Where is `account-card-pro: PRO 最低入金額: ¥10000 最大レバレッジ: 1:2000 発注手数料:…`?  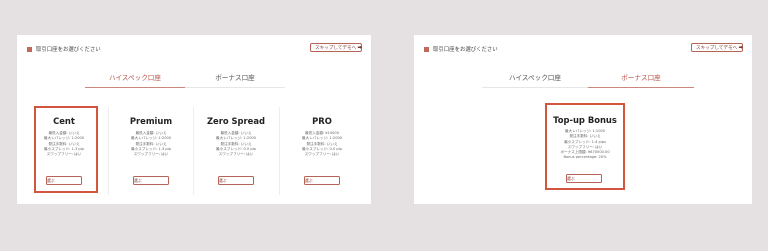
account-card-pro: PRO 最低入金額: ¥10000 最大レバレッジ: 1:2000 発注手数料:… is located at coordinates (322, 132).